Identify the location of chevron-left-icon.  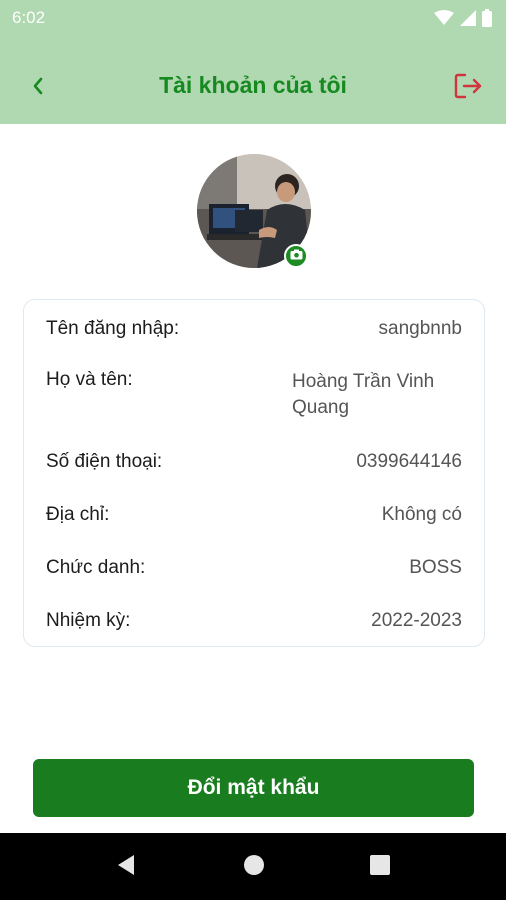
(38, 88).